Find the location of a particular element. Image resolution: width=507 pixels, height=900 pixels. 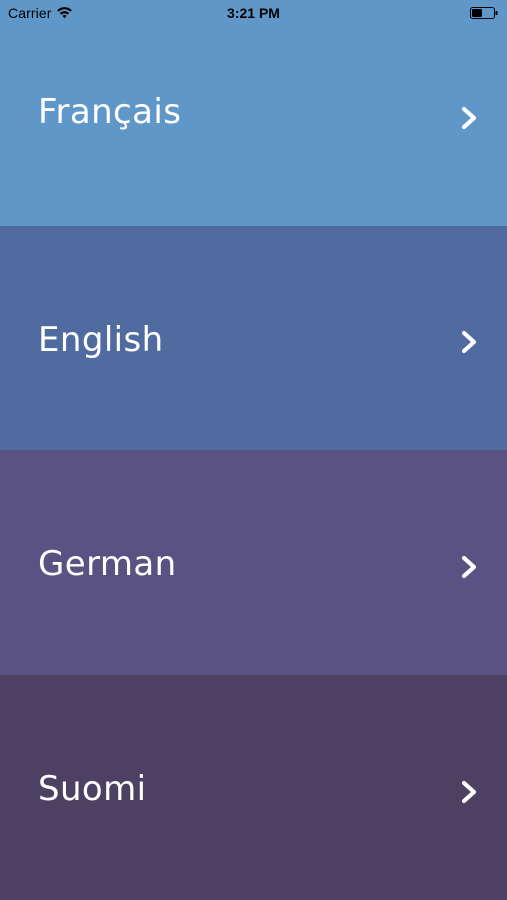

battery-icon is located at coordinates (484, 13).